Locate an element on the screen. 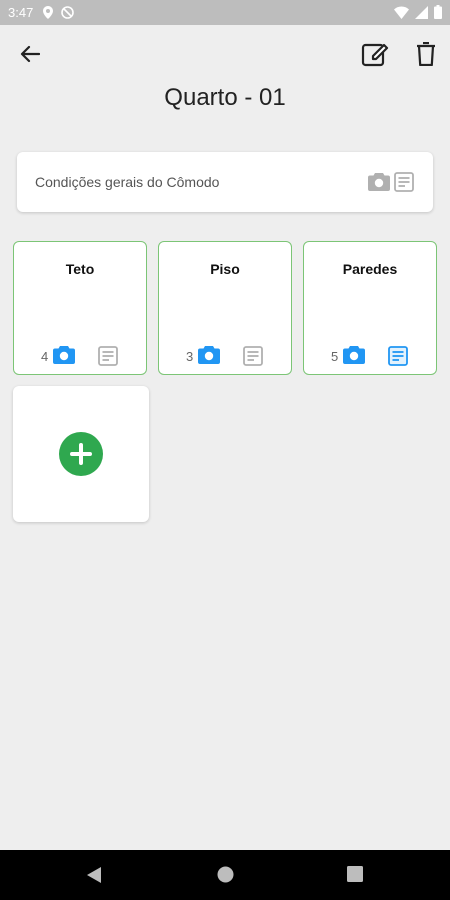 The image size is (450, 900). arrow-left-icon is located at coordinates (30, 54).